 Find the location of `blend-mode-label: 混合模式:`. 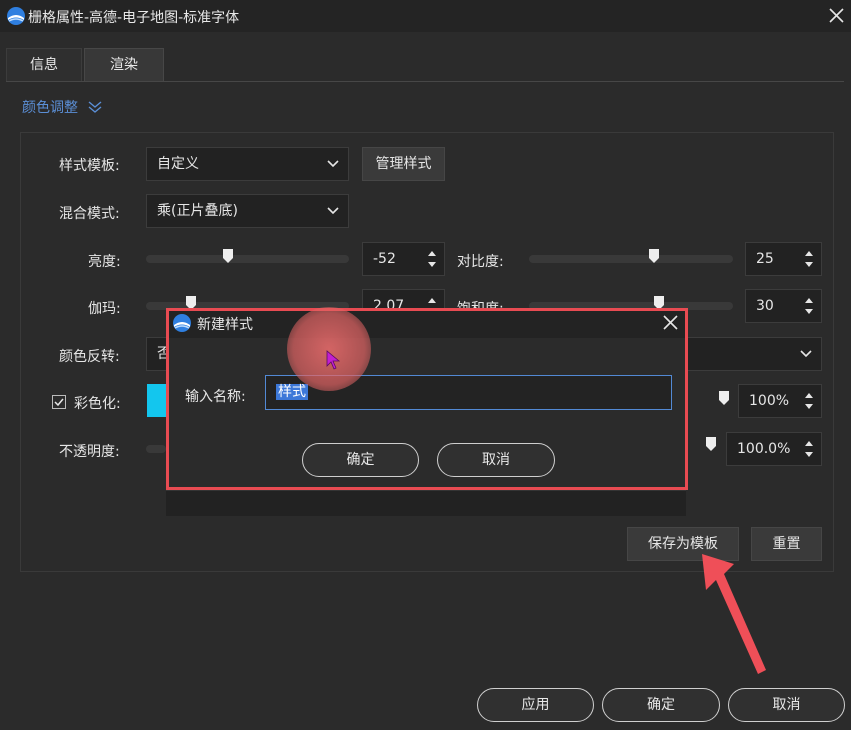

blend-mode-label: 混合模式: is located at coordinates (89, 214).